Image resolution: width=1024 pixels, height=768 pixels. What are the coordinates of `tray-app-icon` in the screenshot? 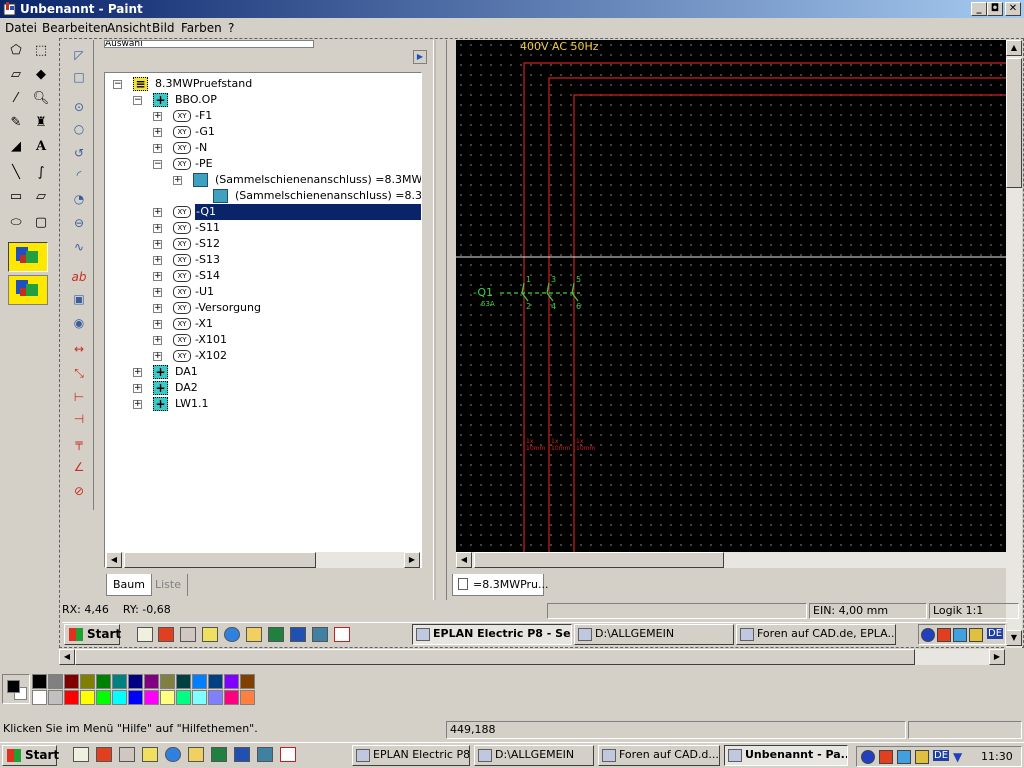 It's located at (944, 635).